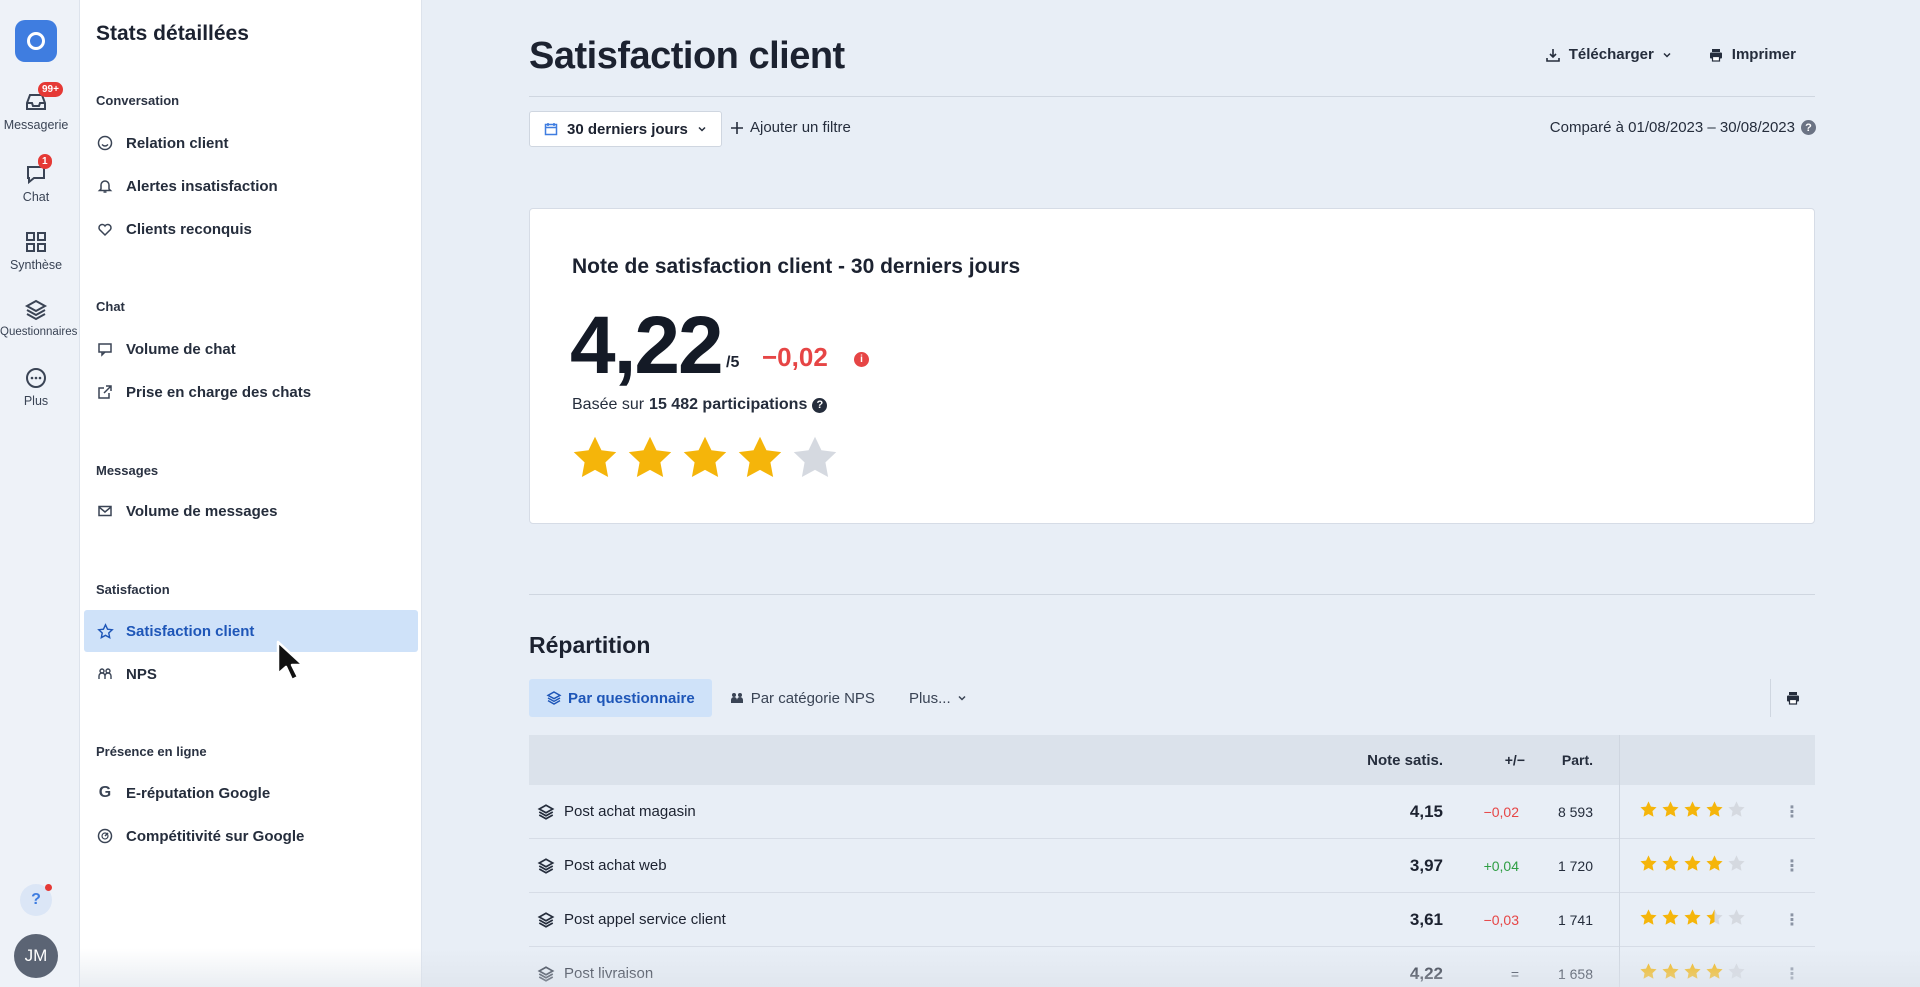 Image resolution: width=1920 pixels, height=987 pixels. I want to click on plus-icon, so click(737, 127).